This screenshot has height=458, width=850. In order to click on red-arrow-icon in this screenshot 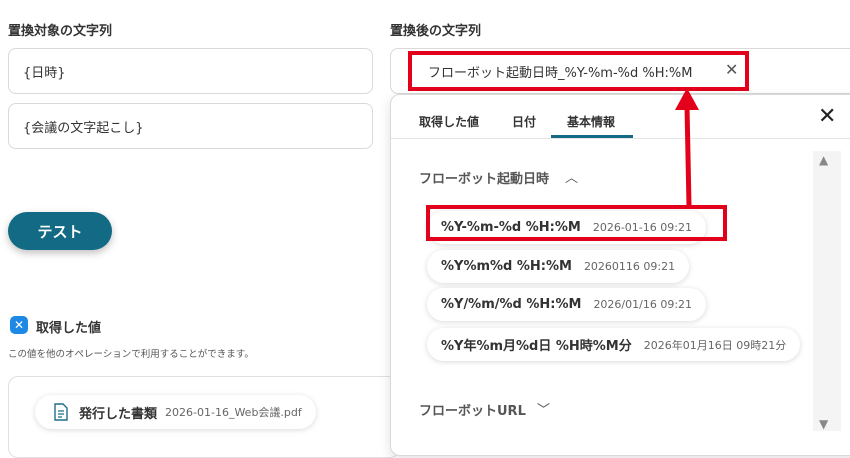, I will do `click(687, 147)`.